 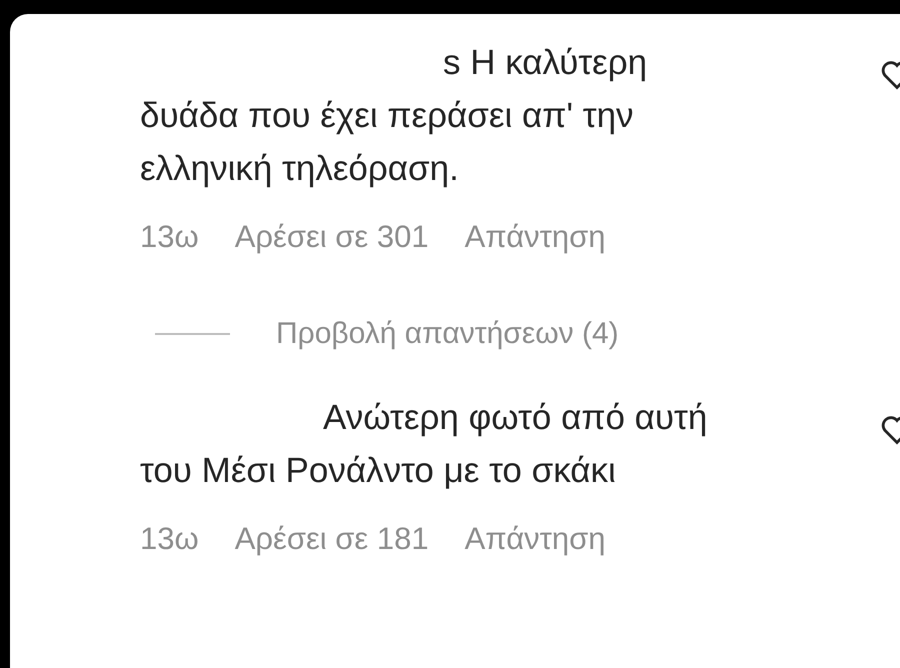 I want to click on view-replies-link: Προβολή απαντήσεων (4), so click(x=447, y=334).